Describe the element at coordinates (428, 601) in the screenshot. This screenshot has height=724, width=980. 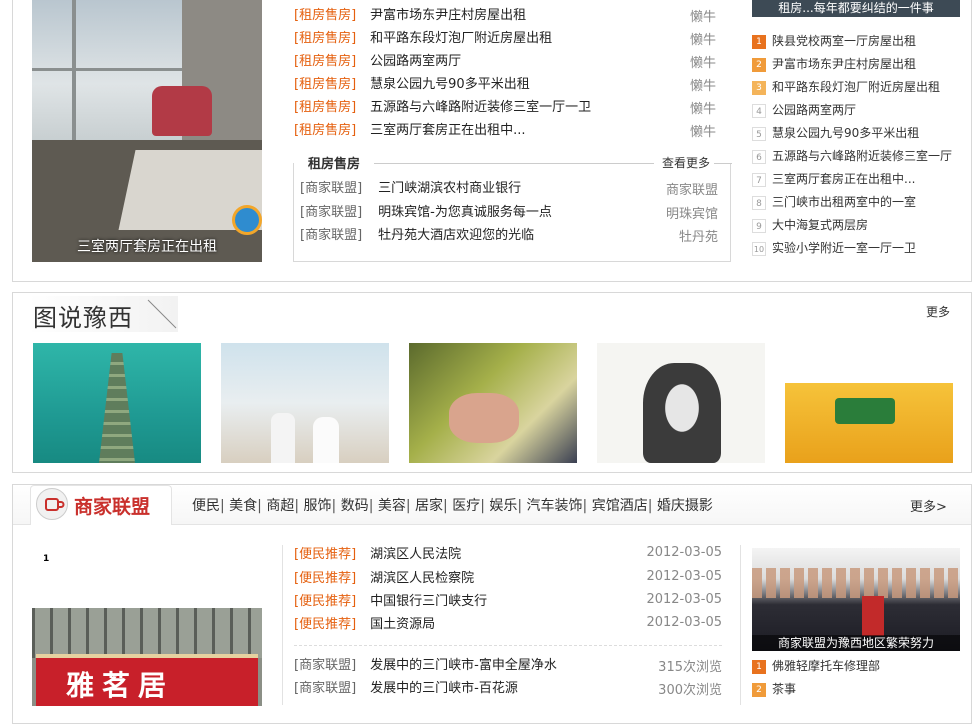
I see `listing-title: 中国银行三门峡支行` at that location.